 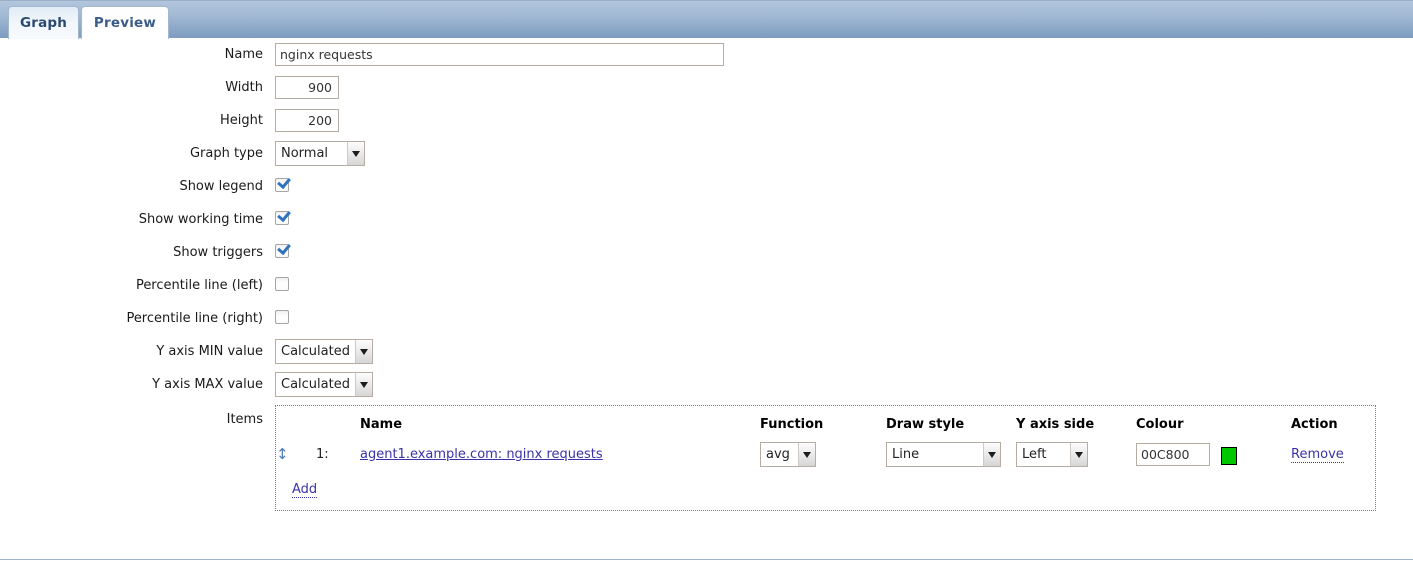 I want to click on percentile-left-checkbox, so click(x=282, y=284).